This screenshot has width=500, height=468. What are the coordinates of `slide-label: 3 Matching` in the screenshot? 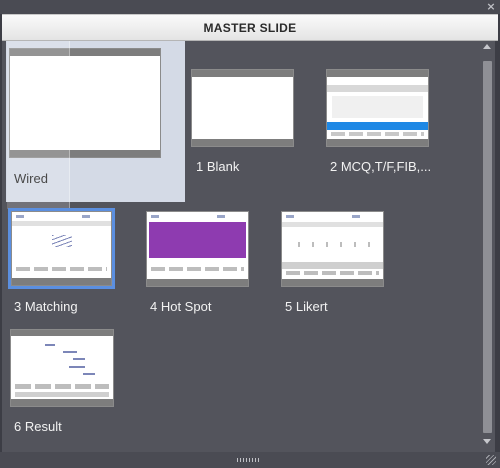 It's located at (46, 306).